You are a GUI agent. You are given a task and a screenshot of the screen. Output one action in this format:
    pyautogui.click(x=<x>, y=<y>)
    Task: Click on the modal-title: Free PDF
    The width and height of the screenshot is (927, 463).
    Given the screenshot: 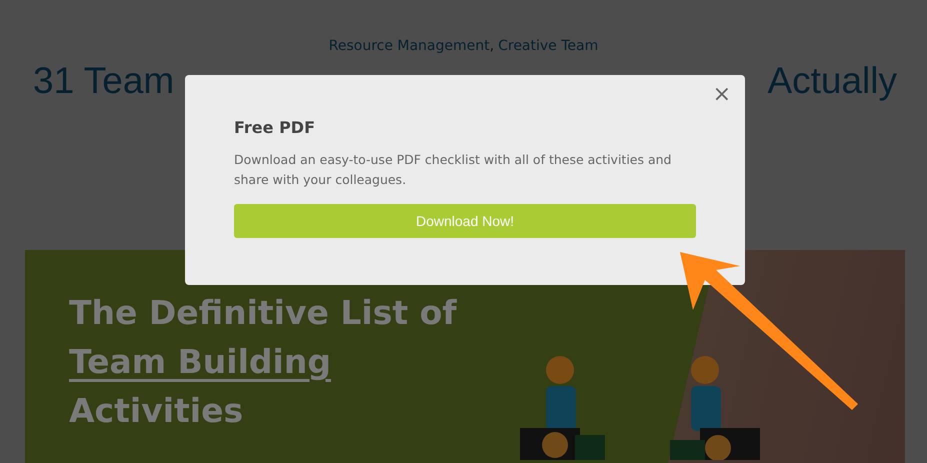 What is the action you would take?
    pyautogui.click(x=275, y=127)
    